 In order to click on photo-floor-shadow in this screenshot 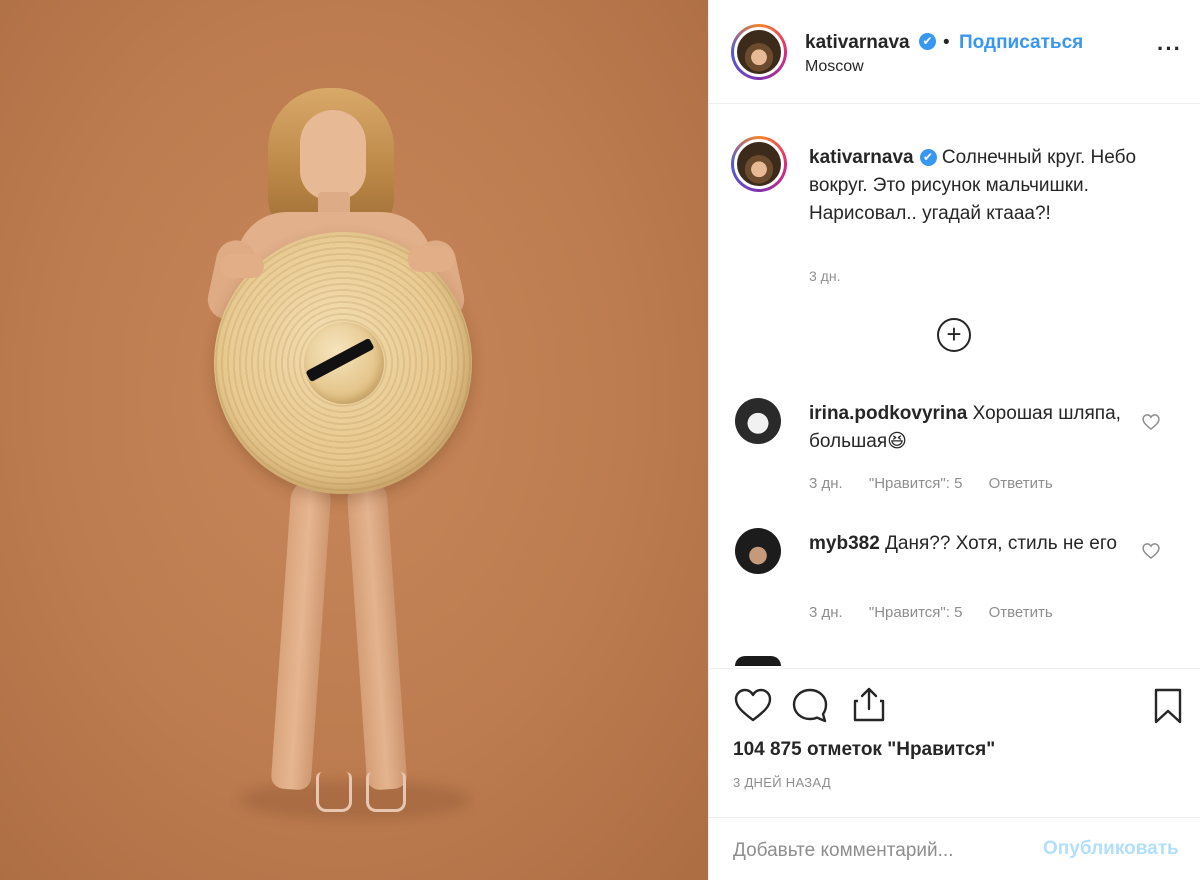, I will do `click(355, 800)`.